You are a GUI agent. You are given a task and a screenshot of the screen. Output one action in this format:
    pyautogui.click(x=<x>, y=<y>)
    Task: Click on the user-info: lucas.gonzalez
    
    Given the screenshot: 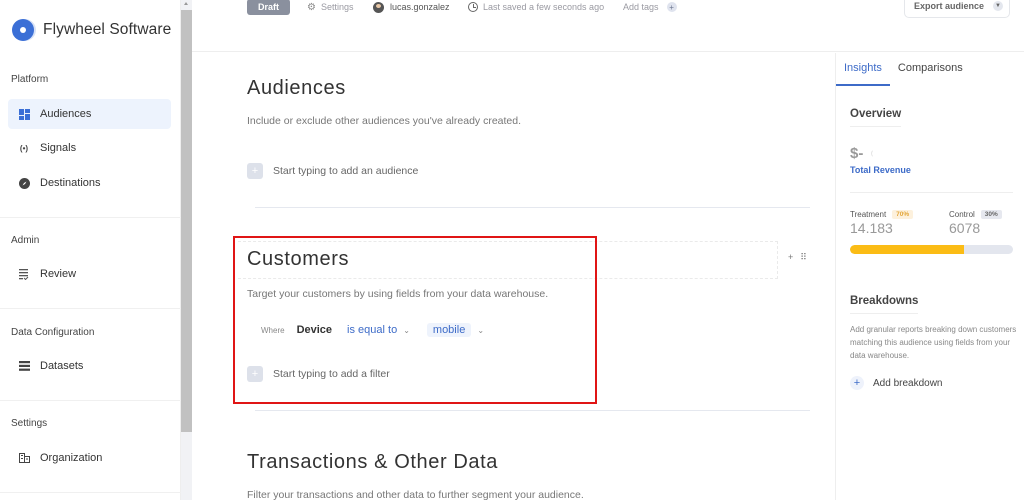 What is the action you would take?
    pyautogui.click(x=411, y=7)
    